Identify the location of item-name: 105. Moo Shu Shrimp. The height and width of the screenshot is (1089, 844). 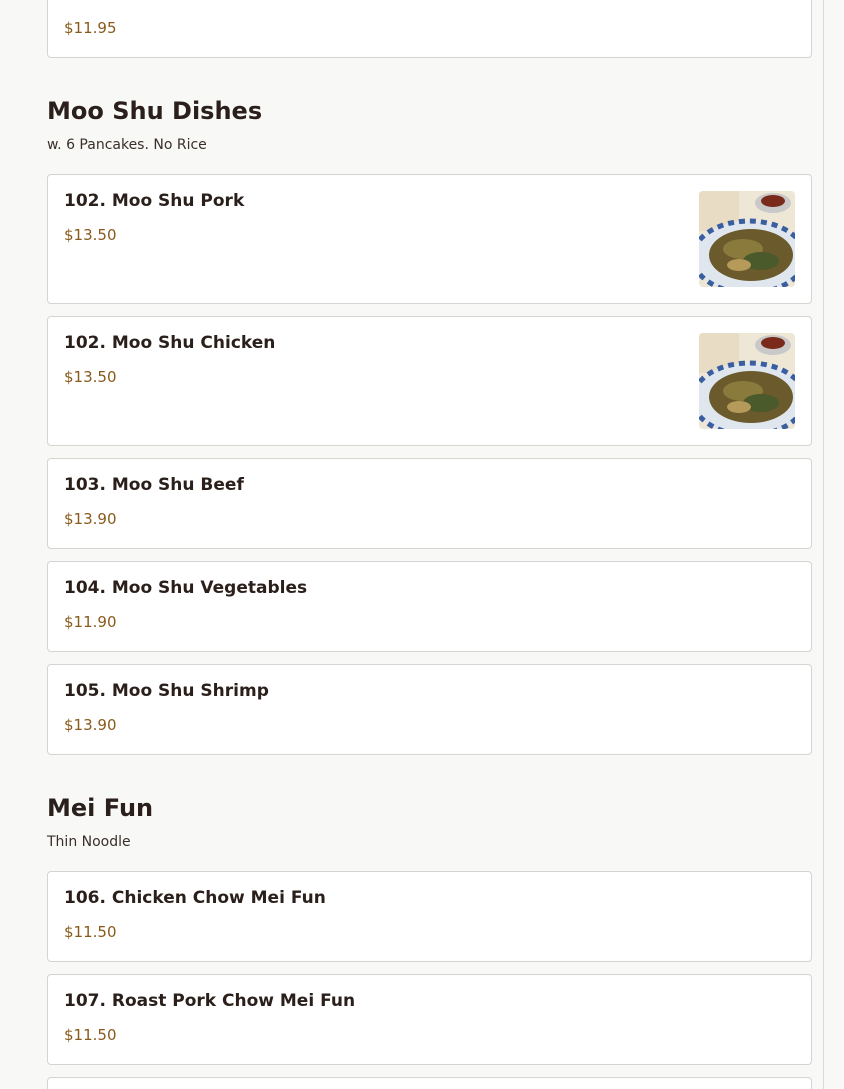
(166, 691).